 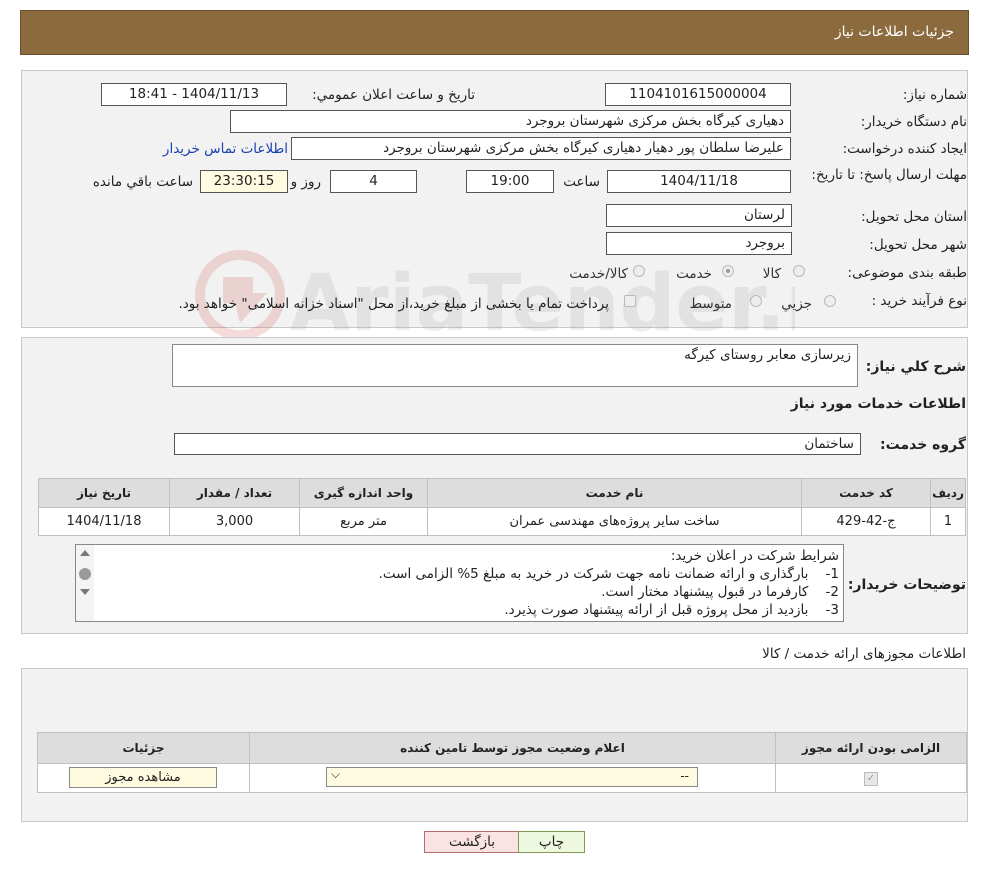 What do you see at coordinates (914, 217) in the screenshot?
I see `province-label: استان محل تحويل:` at bounding box center [914, 217].